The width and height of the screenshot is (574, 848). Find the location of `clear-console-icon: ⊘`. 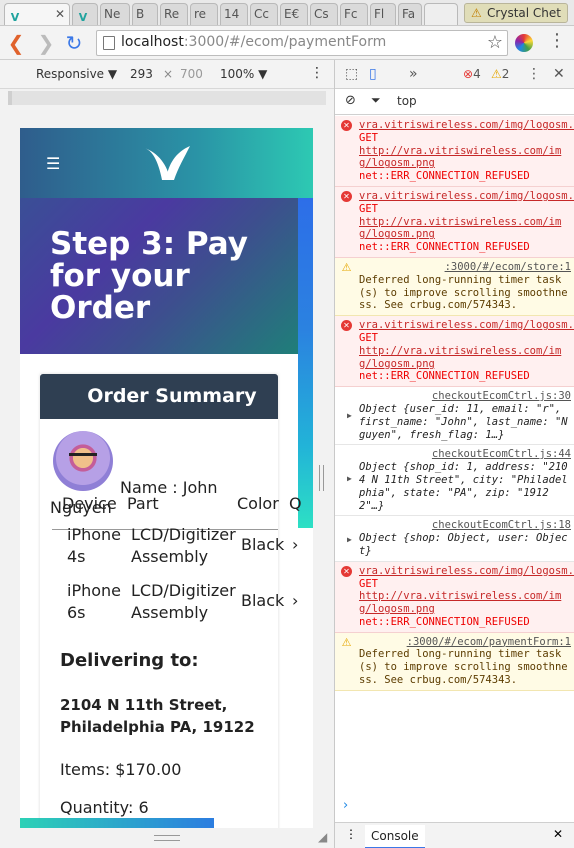

clear-console-icon: ⊘ is located at coordinates (350, 100).